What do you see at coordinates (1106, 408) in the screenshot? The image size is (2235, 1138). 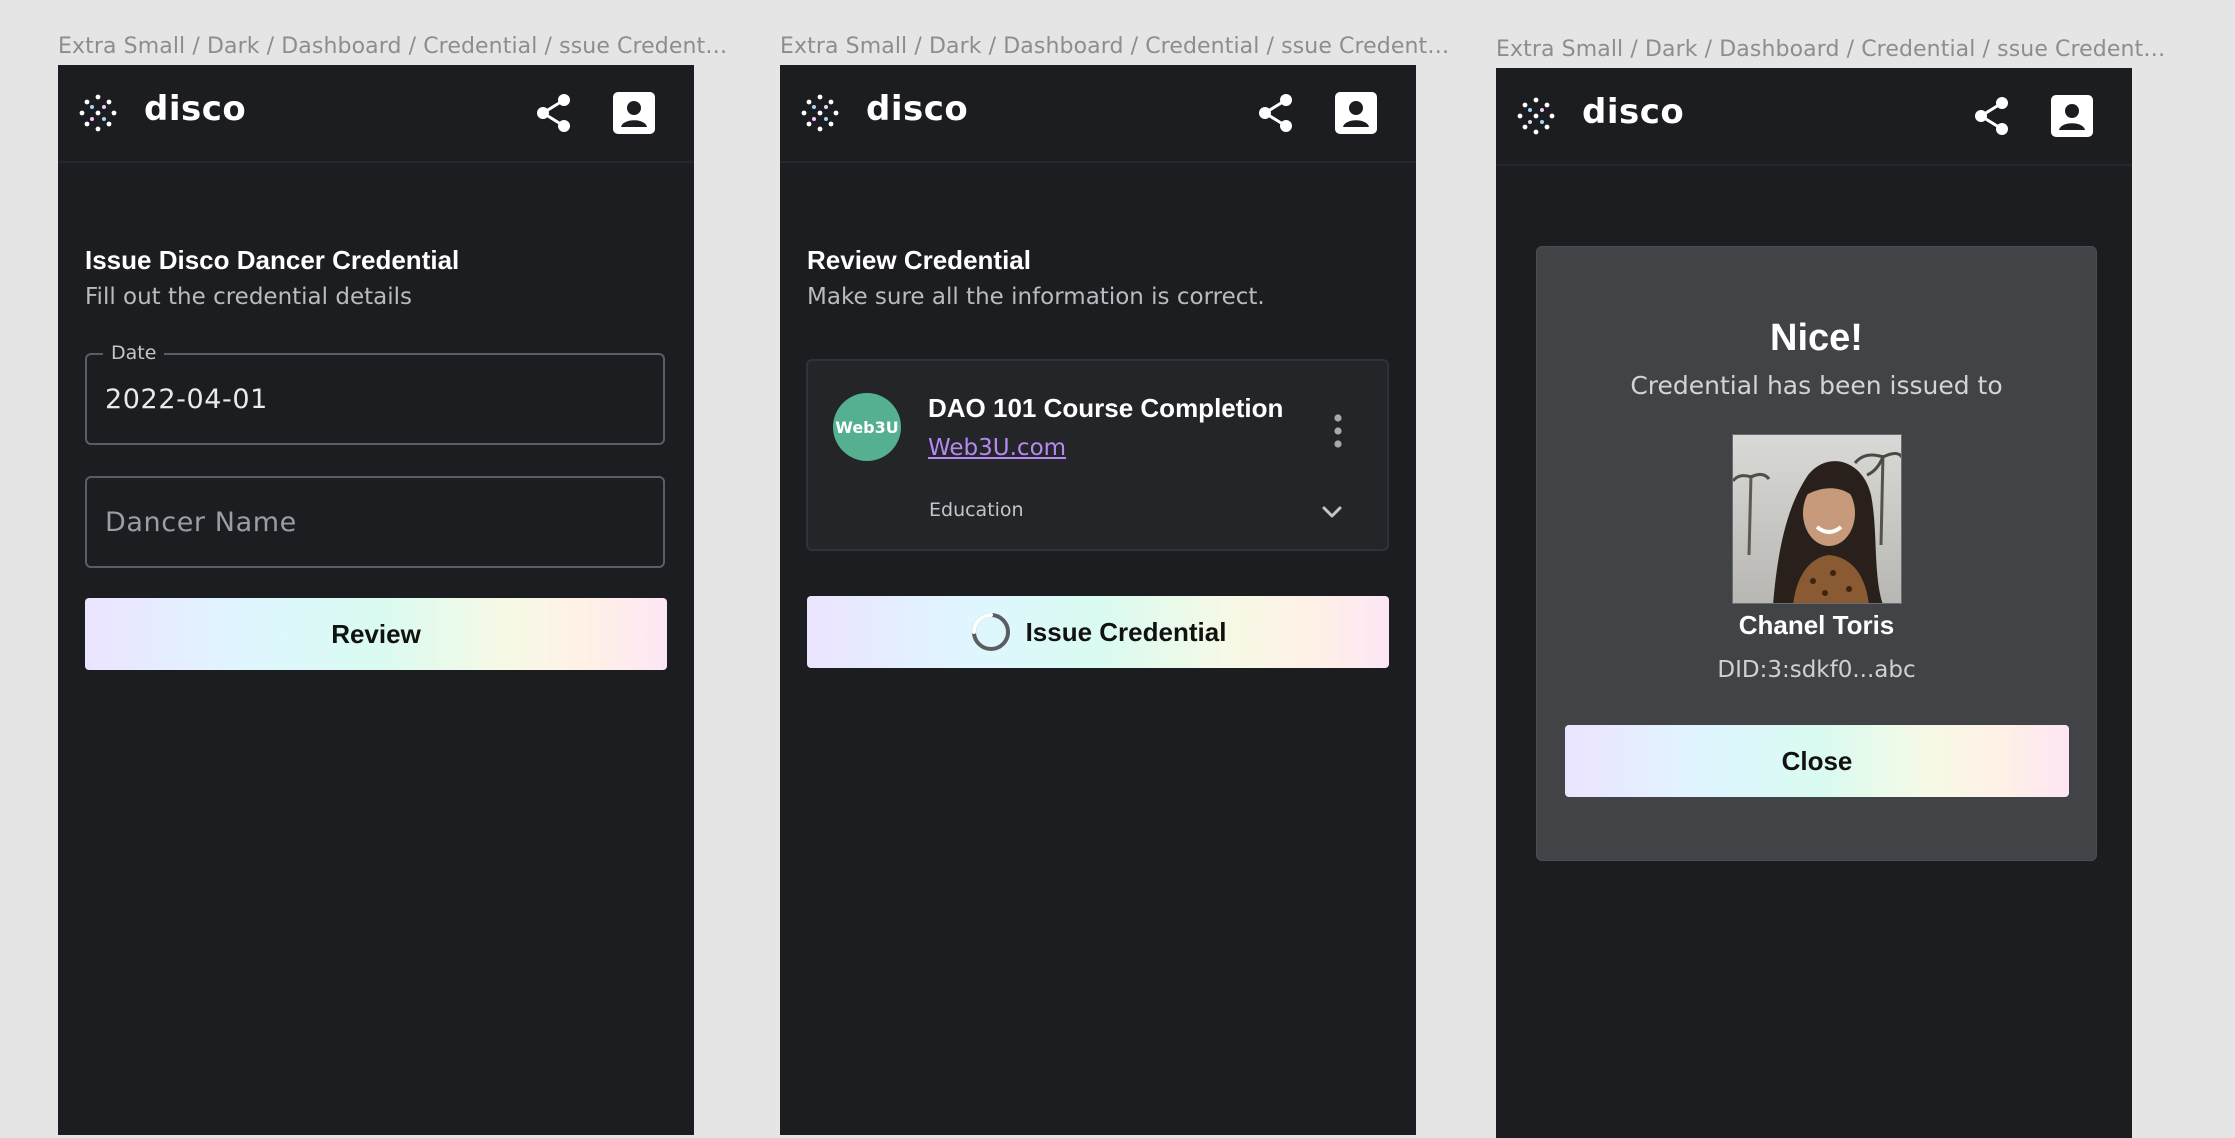 I see `credential-title: DAO 101 Course Completion` at bounding box center [1106, 408].